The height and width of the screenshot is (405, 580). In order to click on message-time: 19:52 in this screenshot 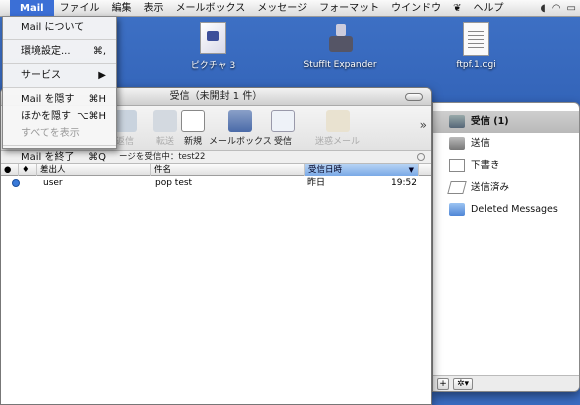, I will do `click(404, 183)`.